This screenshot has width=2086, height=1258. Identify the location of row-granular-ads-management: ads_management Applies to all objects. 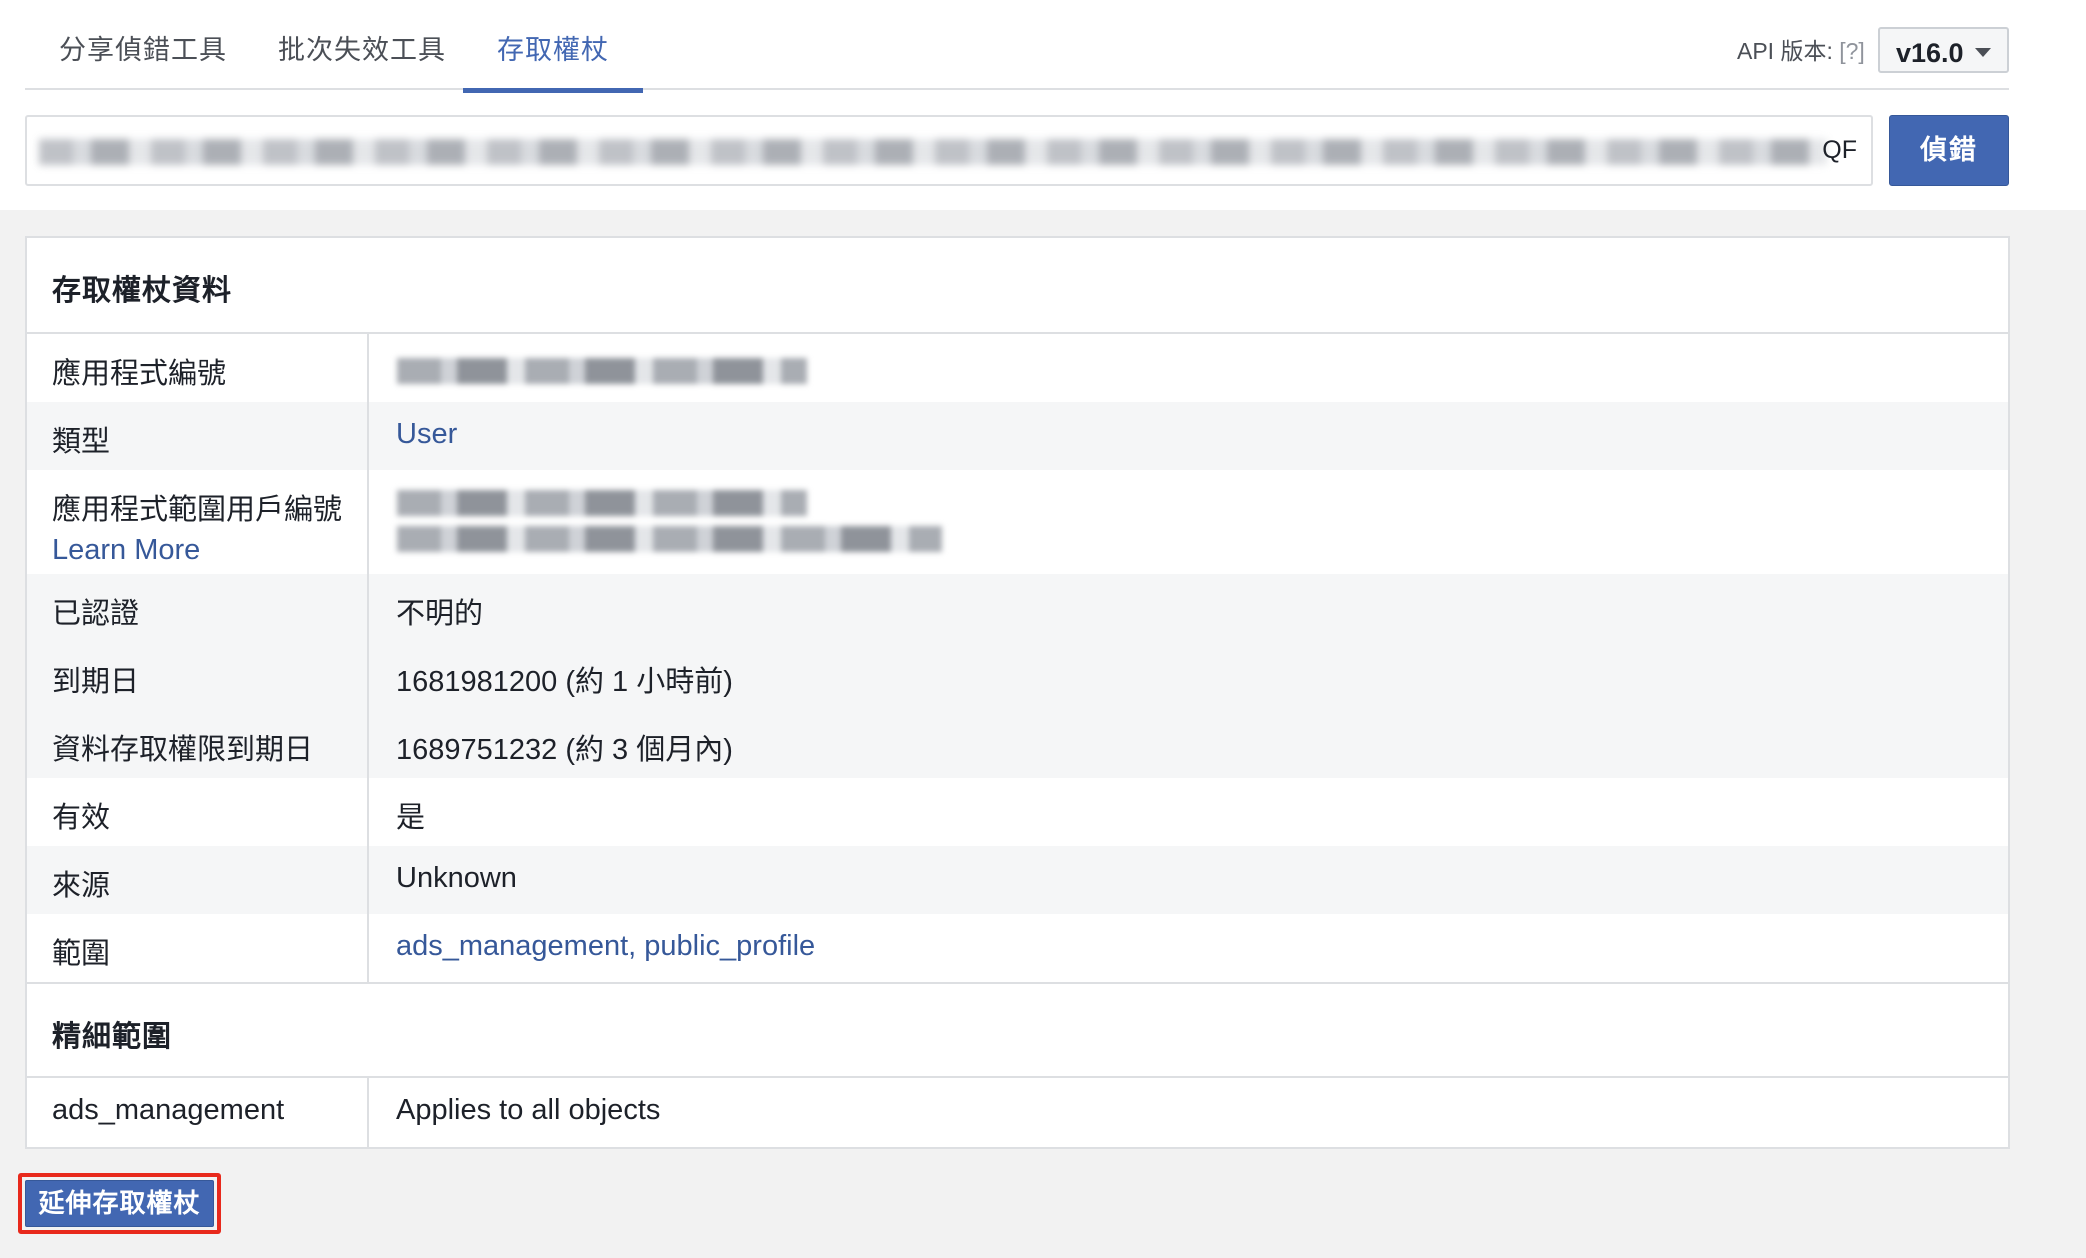
(1017, 1113).